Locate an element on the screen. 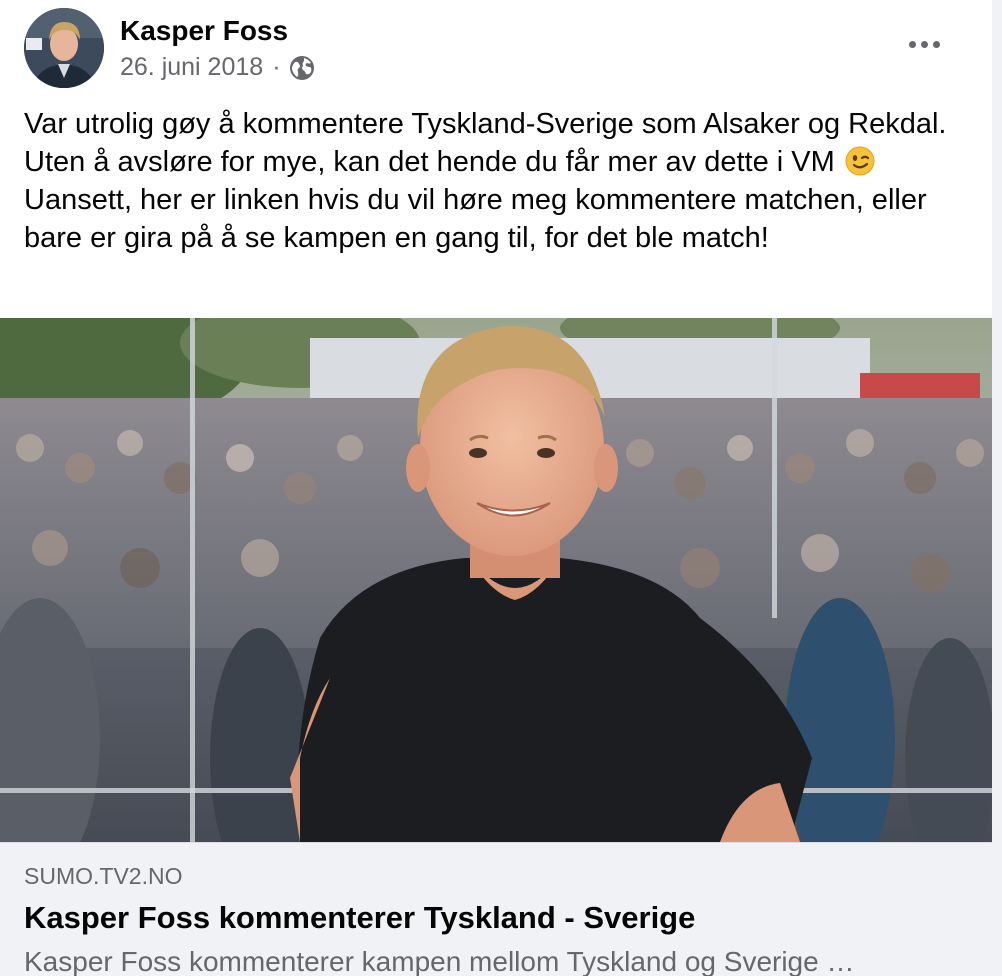 This screenshot has height=976, width=1002. winking-face-emoji is located at coordinates (860, 161).